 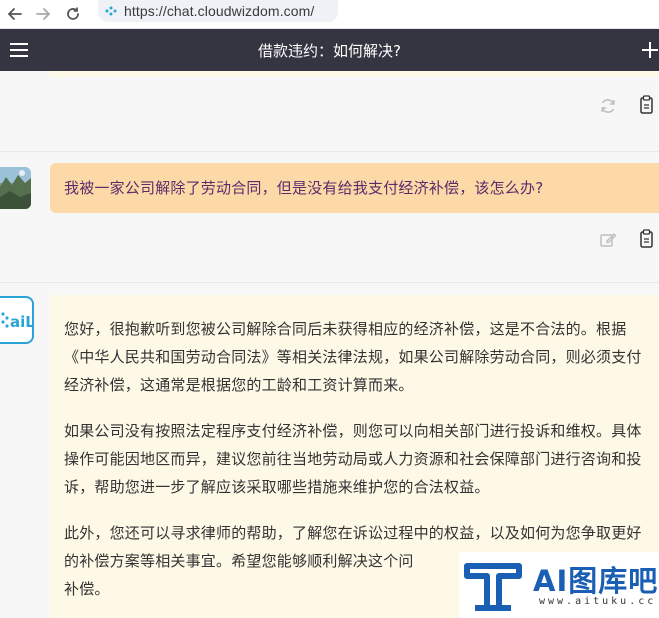 I want to click on ai-avatar: aiL, so click(x=17, y=320).